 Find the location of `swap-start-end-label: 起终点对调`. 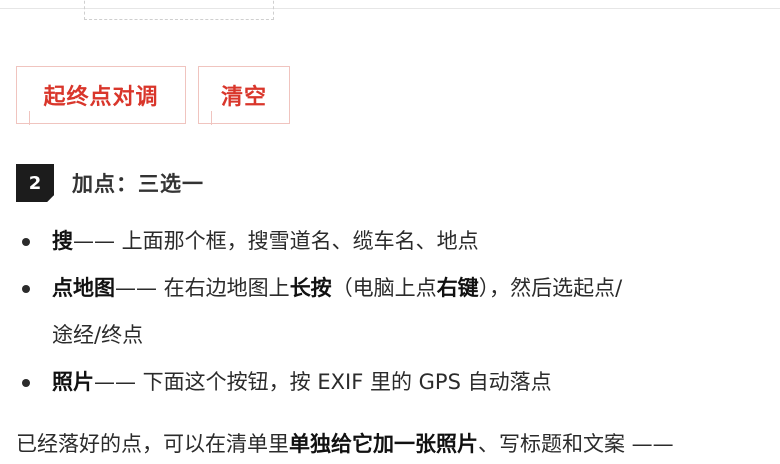

swap-start-end-label: 起终点对调 is located at coordinates (101, 97).